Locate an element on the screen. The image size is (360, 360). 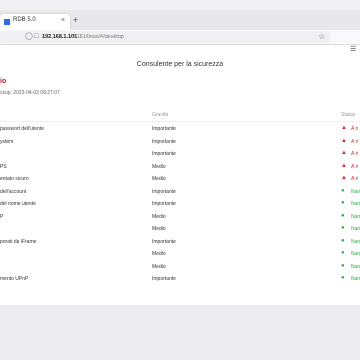
table-row: mento UPnP Importante ● Nan is located at coordinates (180, 279).